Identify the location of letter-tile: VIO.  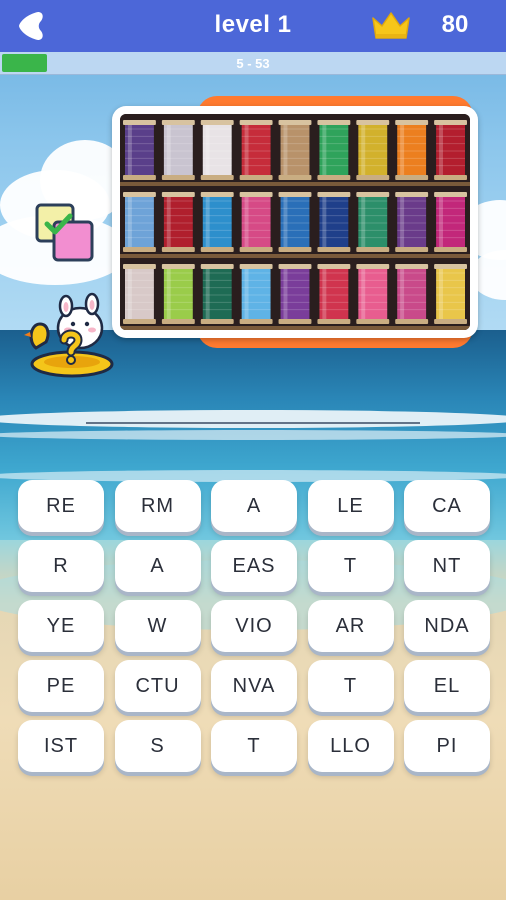
(254, 626).